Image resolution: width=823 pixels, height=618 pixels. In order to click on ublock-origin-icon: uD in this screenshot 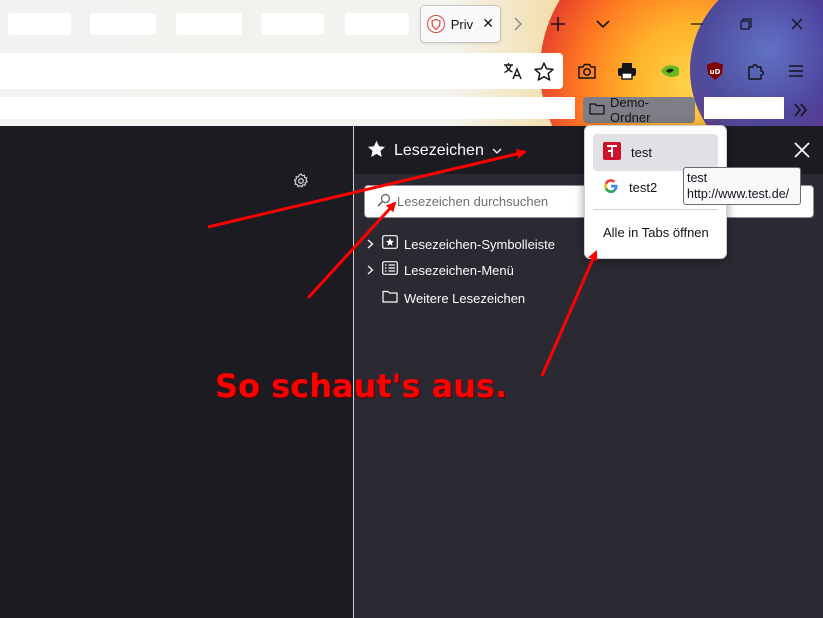, I will do `click(715, 71)`.